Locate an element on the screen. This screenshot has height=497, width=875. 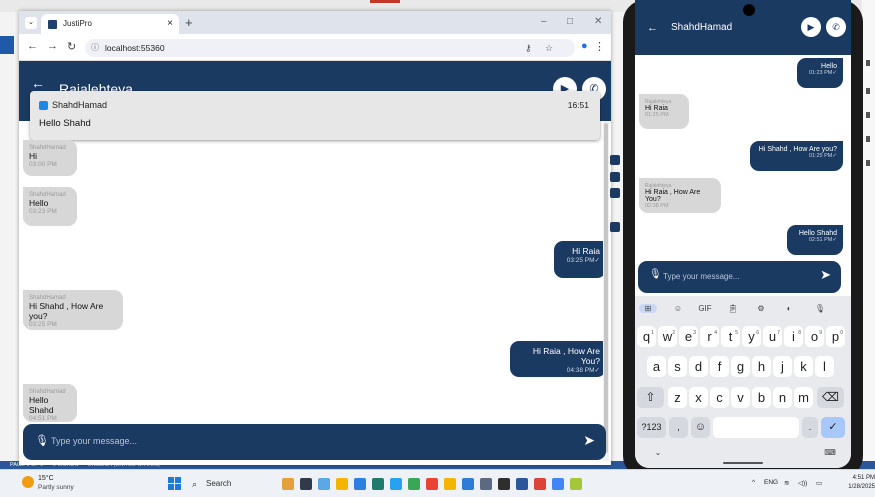
key-y: y6 is located at coordinates (751, 336).